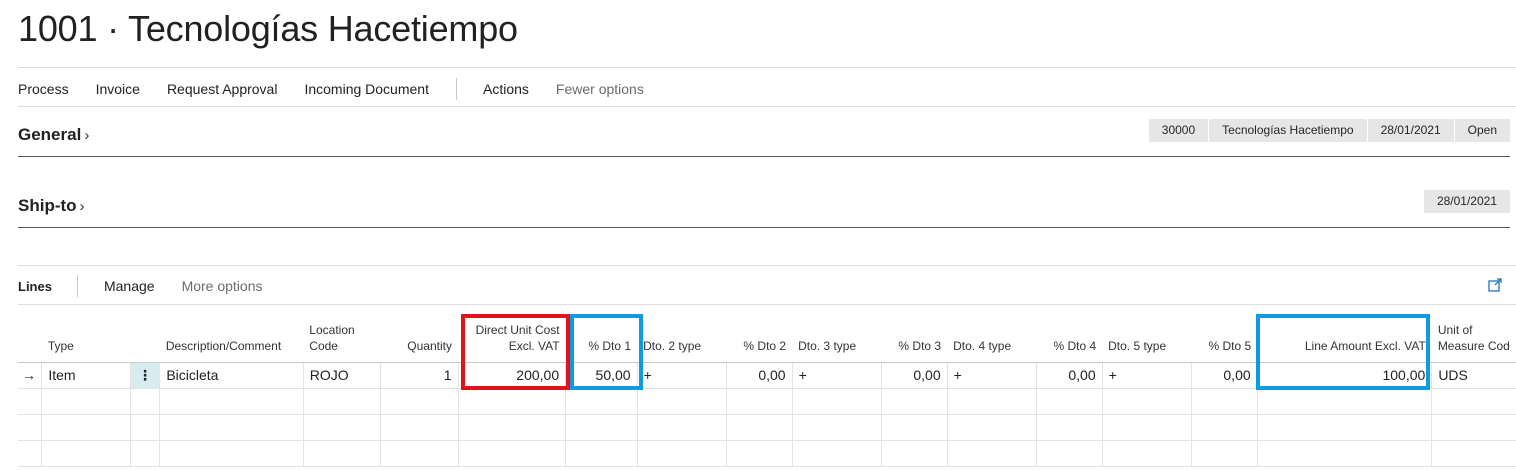  What do you see at coordinates (512, 375) in the screenshot?
I see `cell-direct-unit-cost: 200,00` at bounding box center [512, 375].